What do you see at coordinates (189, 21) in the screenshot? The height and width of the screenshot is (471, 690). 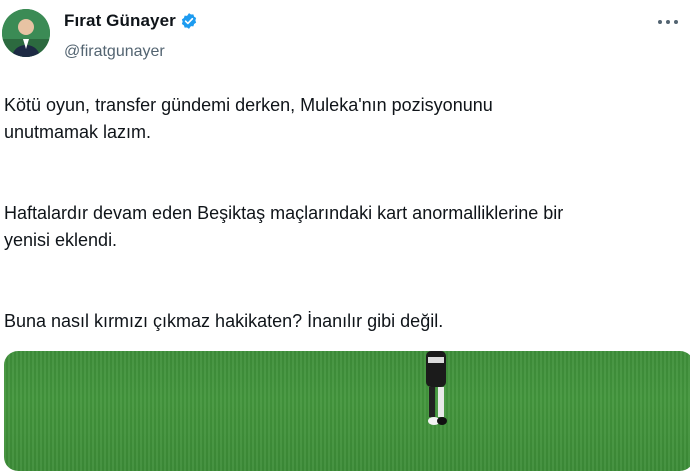 I see `verified-badge-icon` at bounding box center [189, 21].